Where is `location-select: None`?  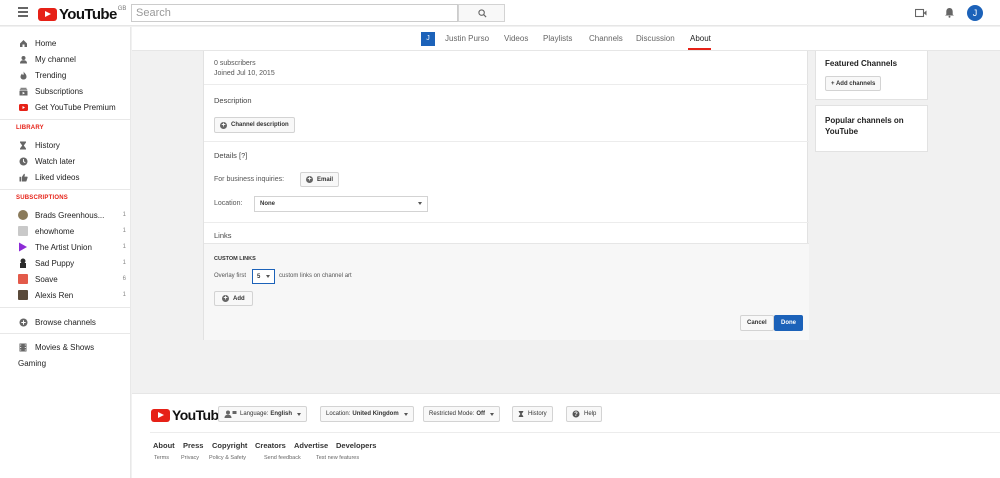
location-select: None is located at coordinates (341, 204).